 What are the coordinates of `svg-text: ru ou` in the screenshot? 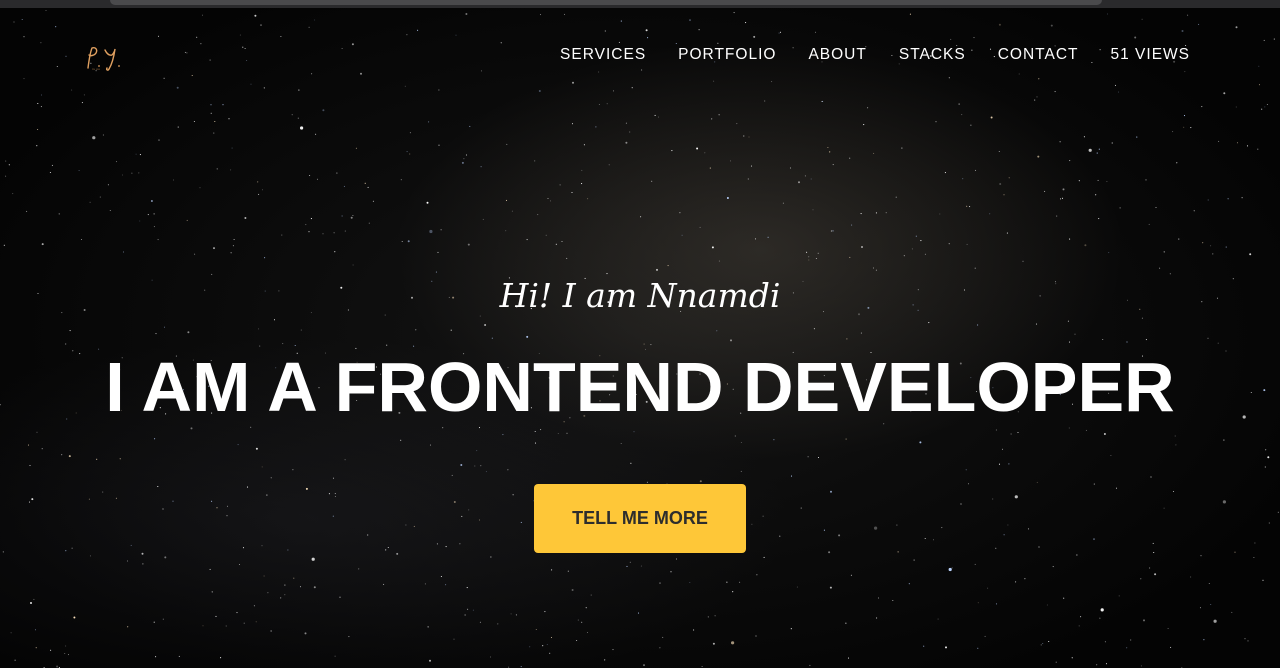 It's located at (96, 69).